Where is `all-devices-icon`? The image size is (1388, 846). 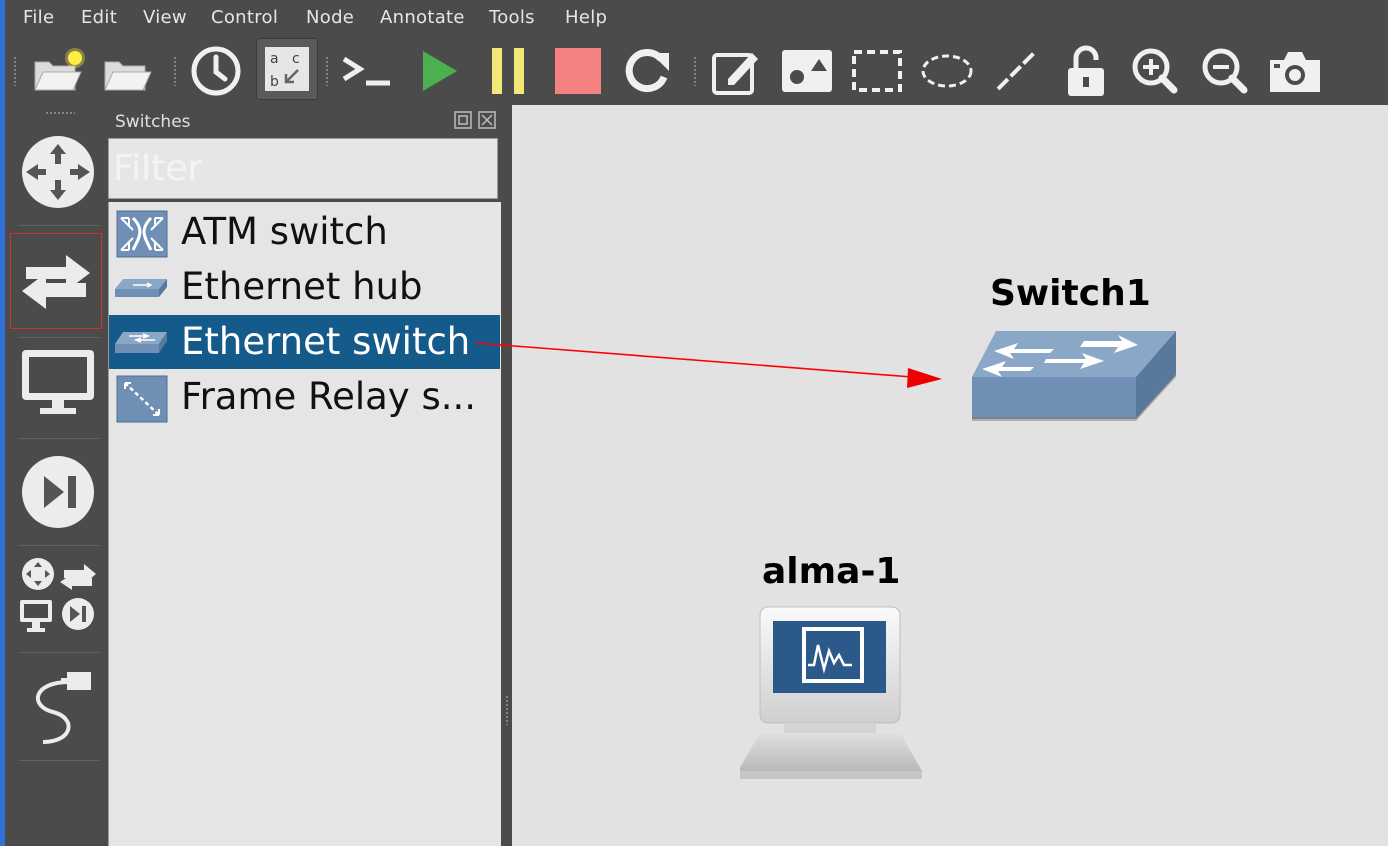
all-devices-icon is located at coordinates (58, 596).